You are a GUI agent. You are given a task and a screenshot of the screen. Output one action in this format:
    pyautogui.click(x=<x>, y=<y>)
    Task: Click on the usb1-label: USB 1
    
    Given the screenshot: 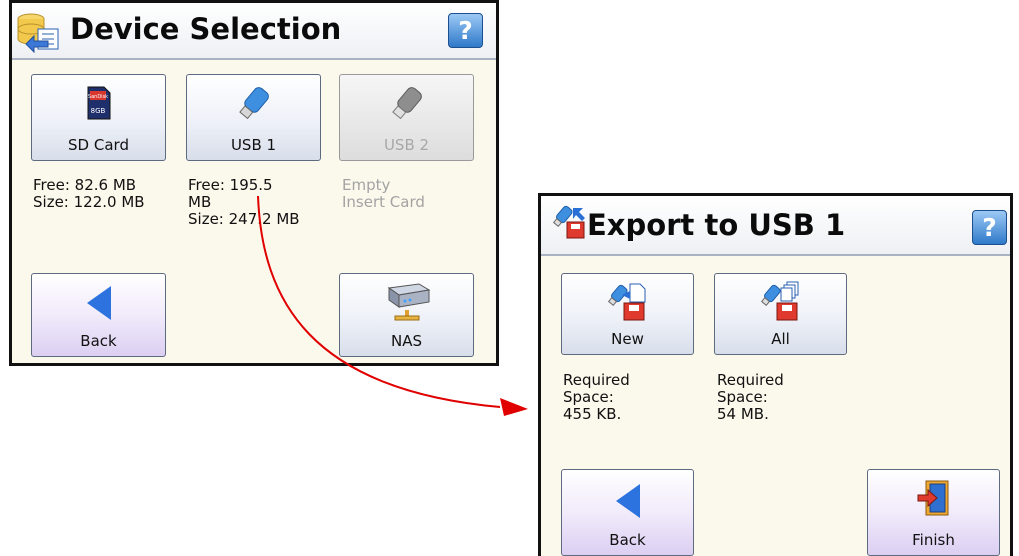 What is the action you would take?
    pyautogui.click(x=253, y=145)
    